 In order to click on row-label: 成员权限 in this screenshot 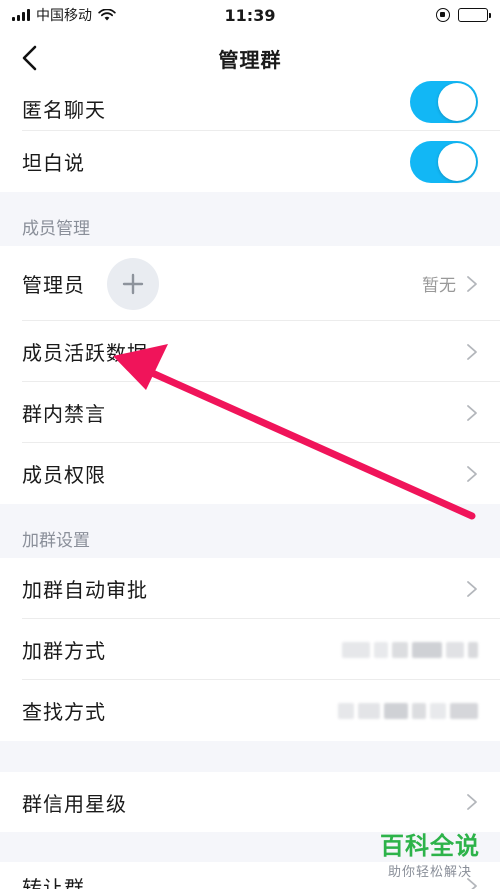, I will do `click(64, 475)`.